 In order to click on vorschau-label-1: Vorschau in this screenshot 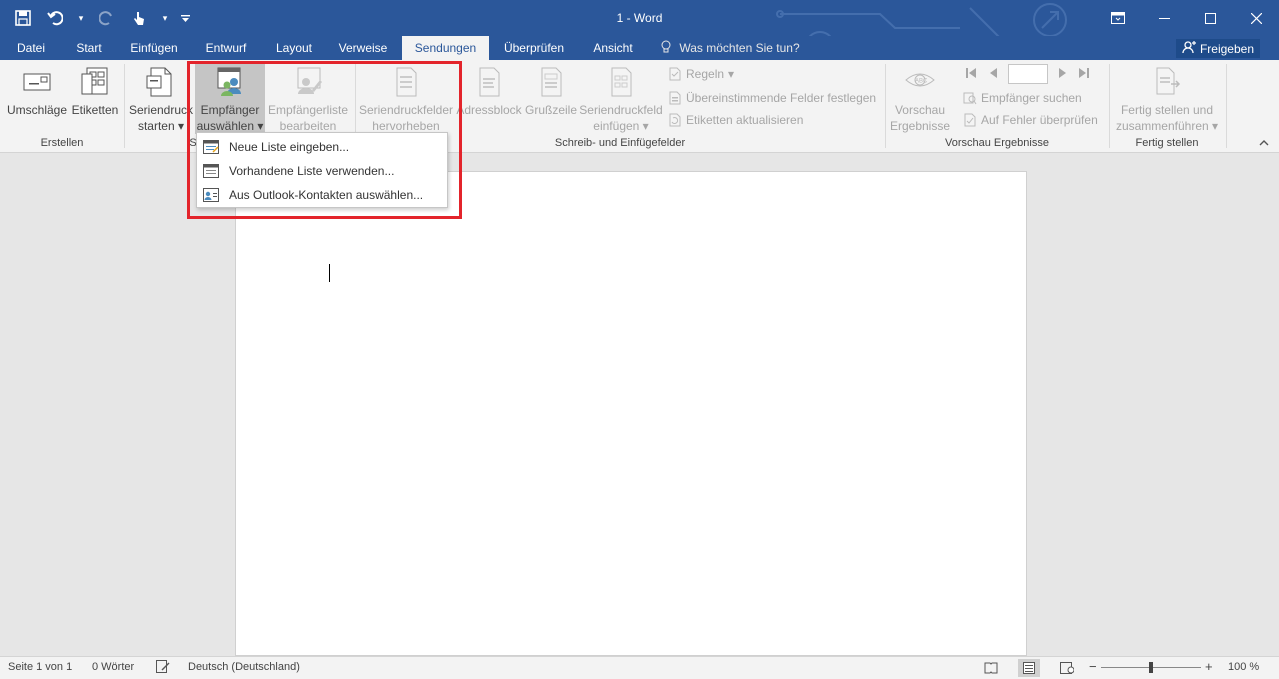, I will do `click(920, 110)`.